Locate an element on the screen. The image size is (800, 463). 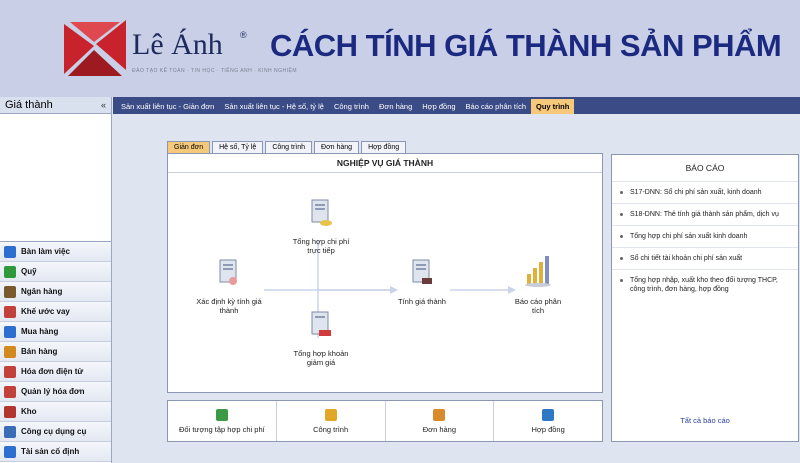
invoice-icon is located at coordinates (10, 371).